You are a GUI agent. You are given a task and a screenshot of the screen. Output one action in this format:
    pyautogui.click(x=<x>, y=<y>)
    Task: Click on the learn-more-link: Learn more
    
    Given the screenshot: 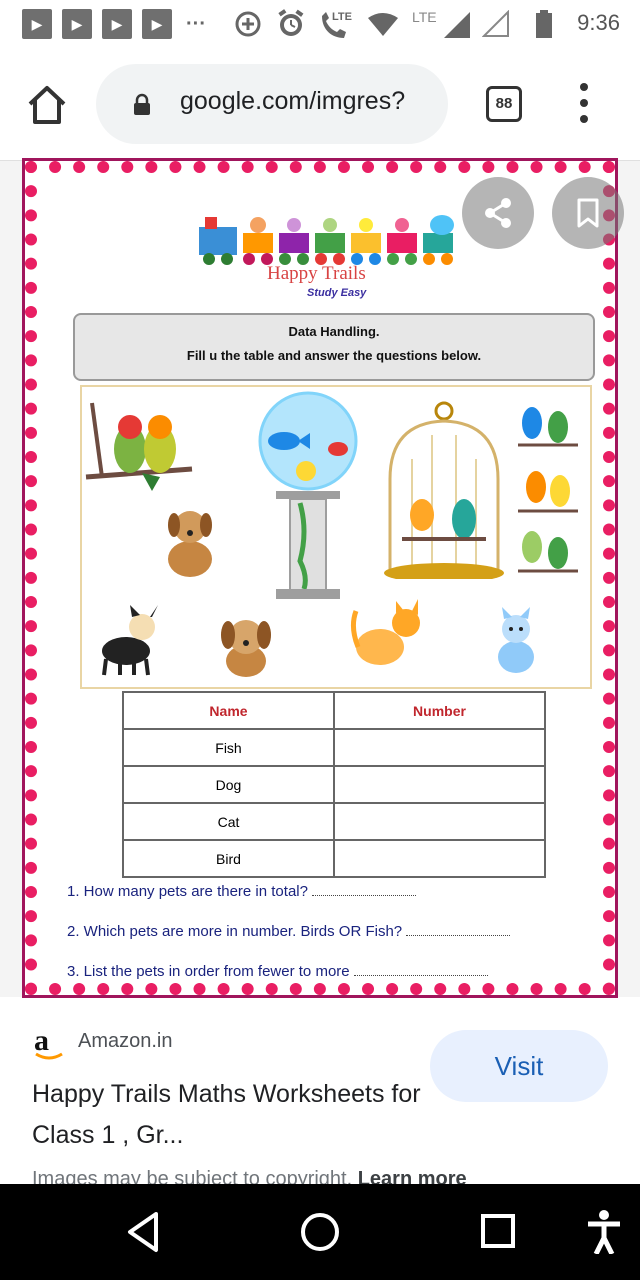 What is the action you would take?
    pyautogui.click(x=412, y=1176)
    